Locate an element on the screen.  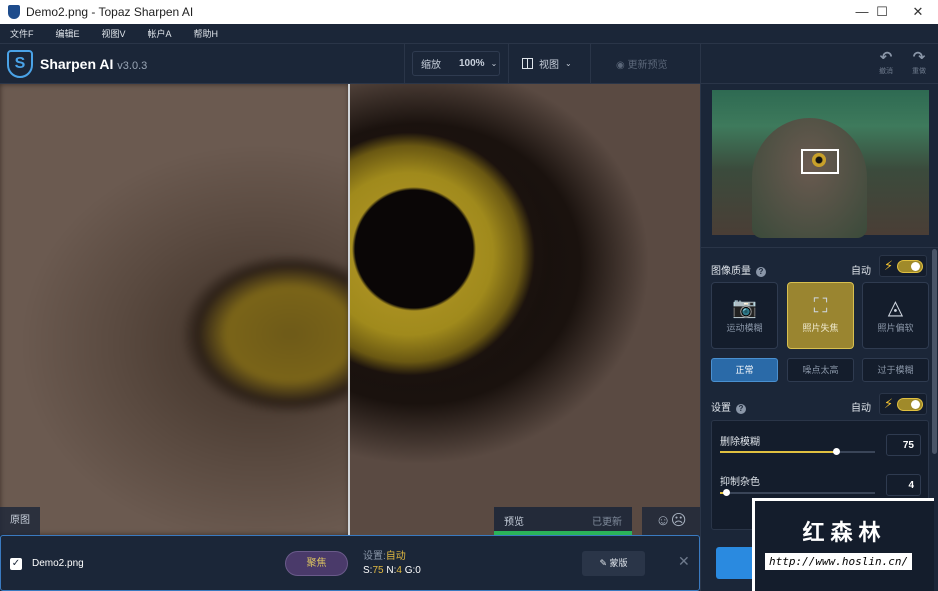
mode-too-soft: ◬ 照片偏软 is located at coordinates (895, 315).